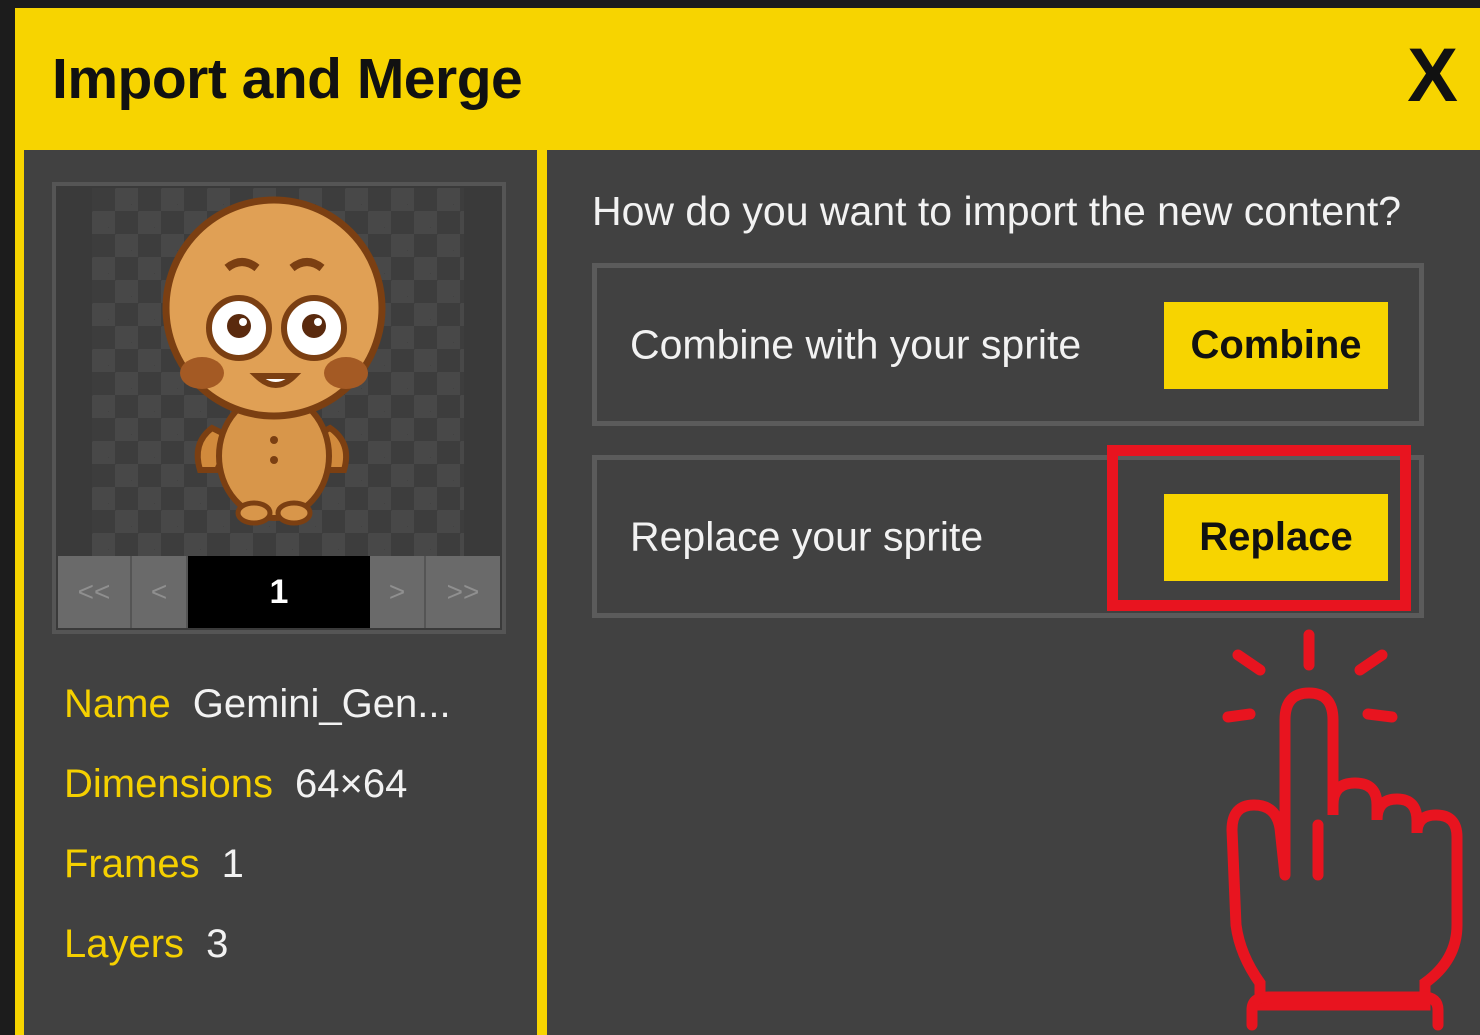 The height and width of the screenshot is (1035, 1480). What do you see at coordinates (254, 513) in the screenshot?
I see `sprite-left-foot` at bounding box center [254, 513].